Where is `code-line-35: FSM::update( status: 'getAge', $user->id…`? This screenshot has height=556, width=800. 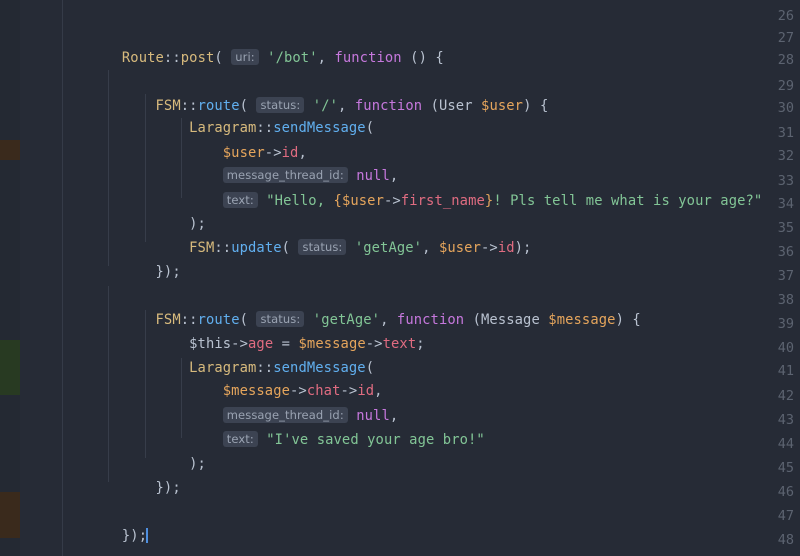 code-line-35: FSM::update( status: 'getAge', $user->id… is located at coordinates (431, 237).